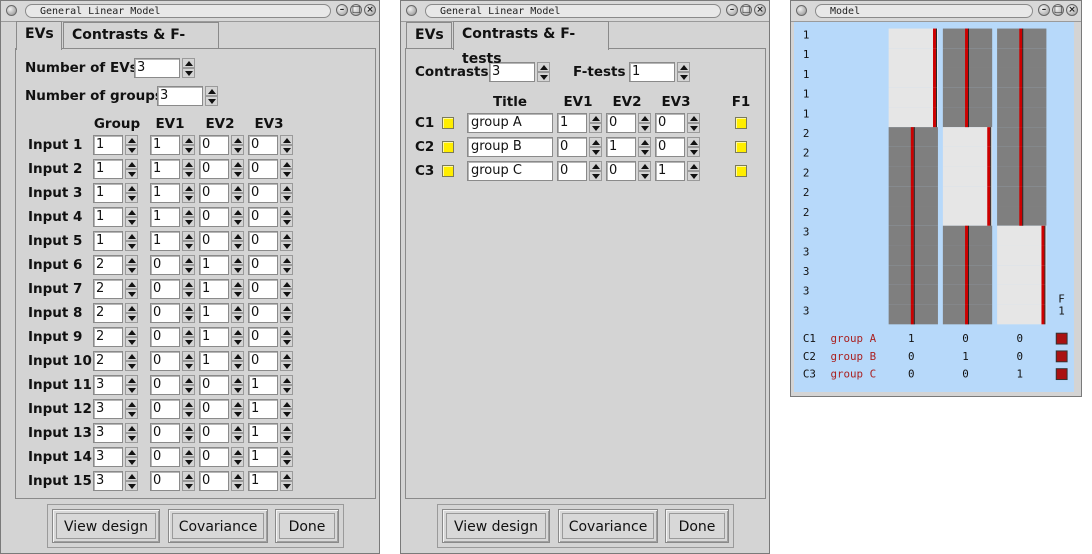  Describe the element at coordinates (39, 35) in the screenshot. I see `tab-evs: EVs` at that location.